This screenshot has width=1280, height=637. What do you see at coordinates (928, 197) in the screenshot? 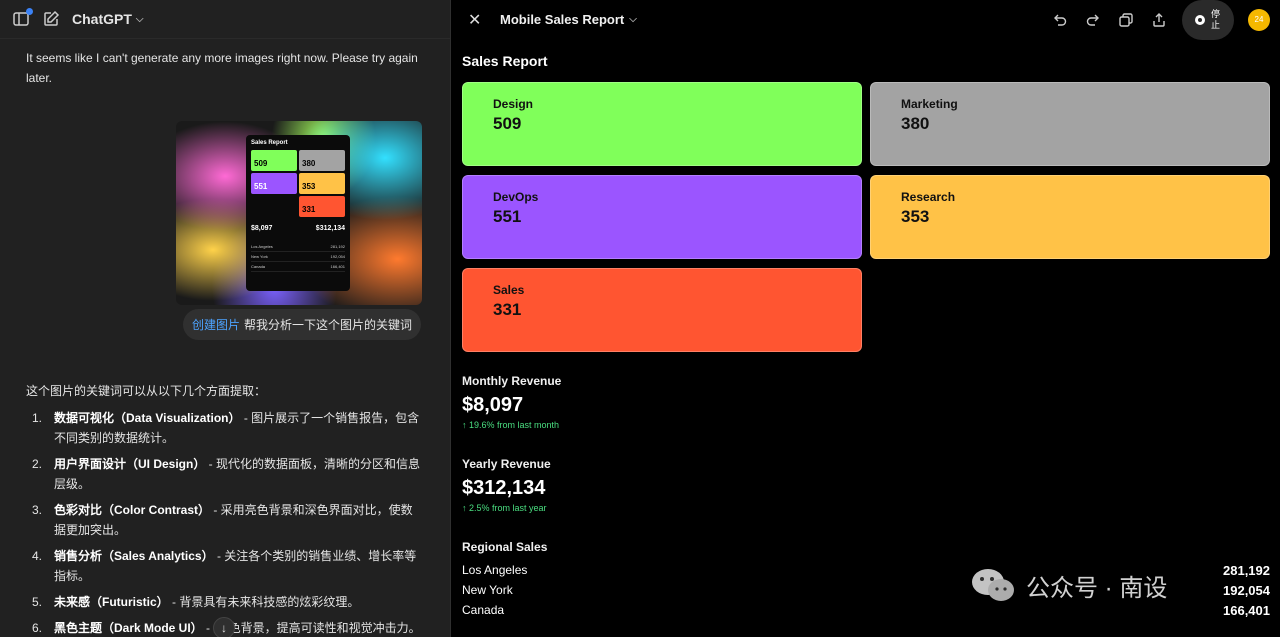
I see `tile-label: Research` at bounding box center [928, 197].